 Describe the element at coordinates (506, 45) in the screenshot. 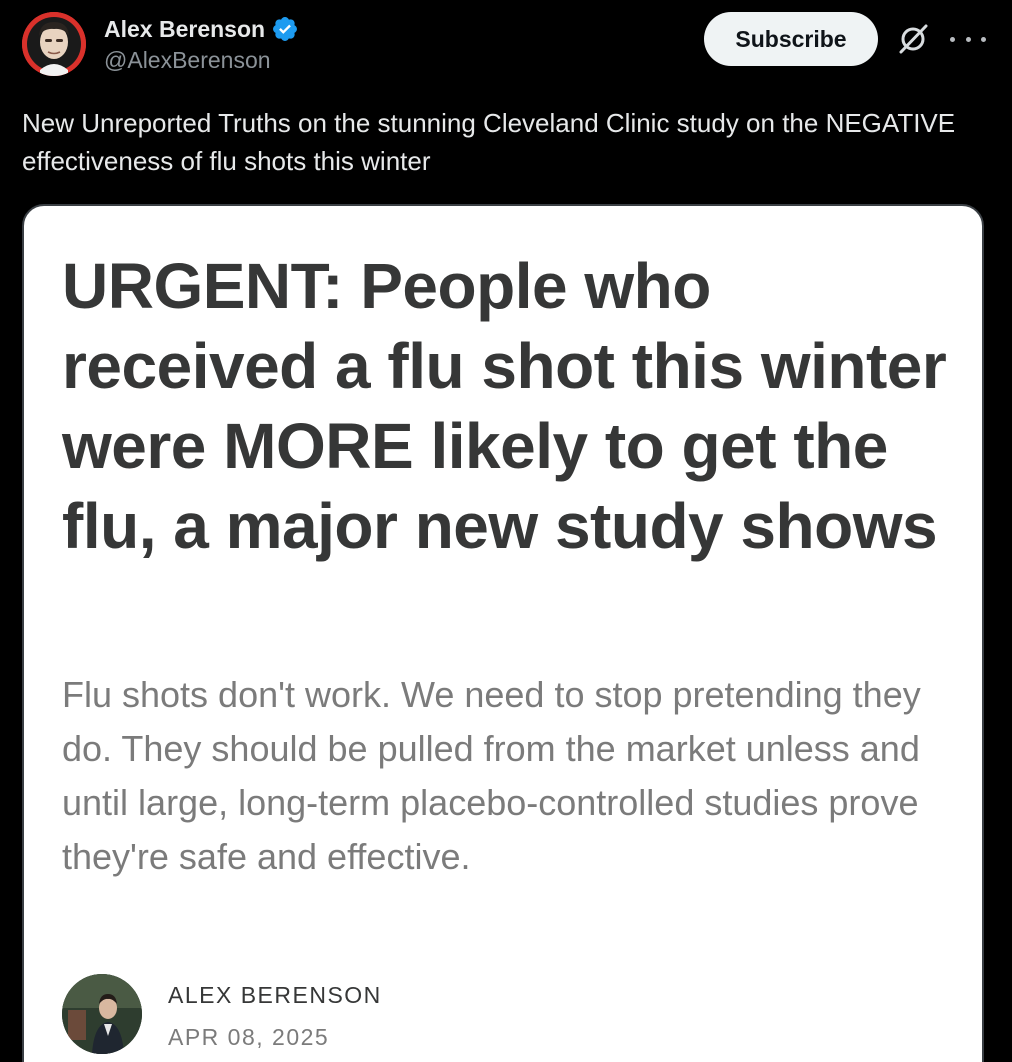

I see `tweet-header: Alex Berenson @AlexBerenson Subscribe` at that location.